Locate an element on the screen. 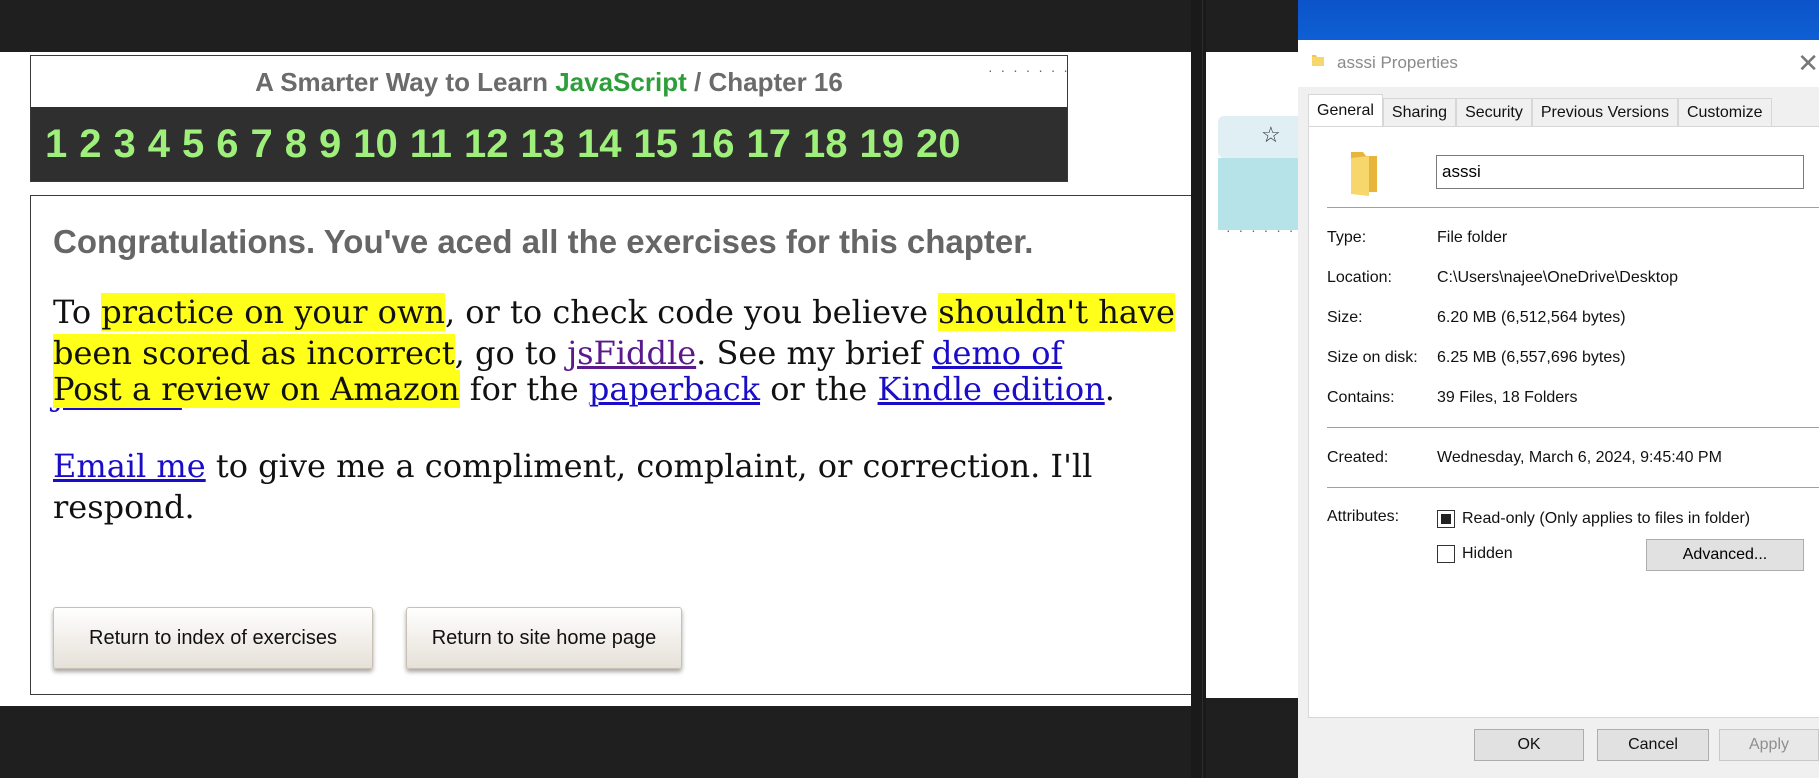  title-chapter: Chapter 16 is located at coordinates (775, 82).